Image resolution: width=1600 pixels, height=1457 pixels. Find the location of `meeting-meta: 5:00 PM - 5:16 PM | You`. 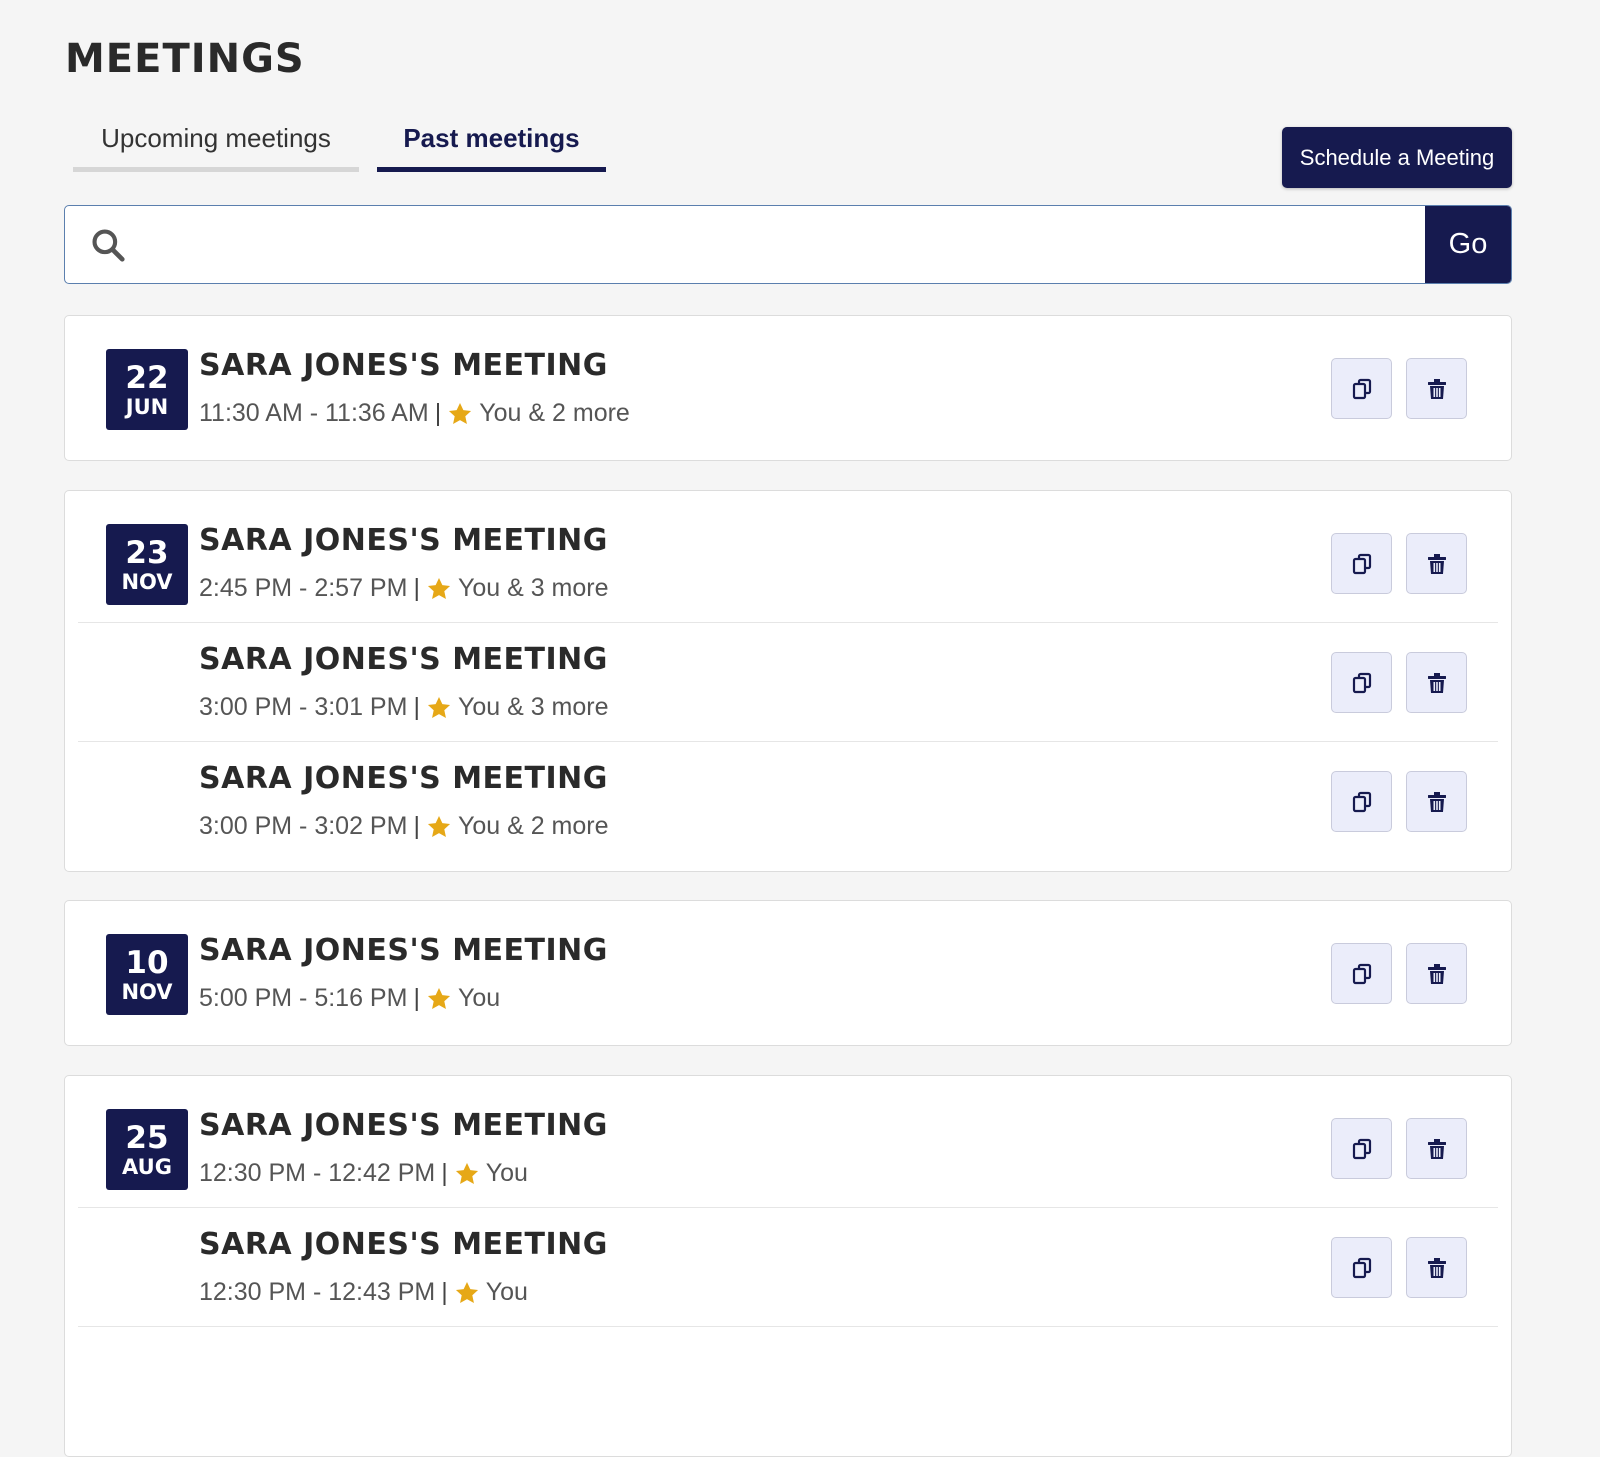

meeting-meta: 5:00 PM - 5:16 PM | You is located at coordinates (349, 998).